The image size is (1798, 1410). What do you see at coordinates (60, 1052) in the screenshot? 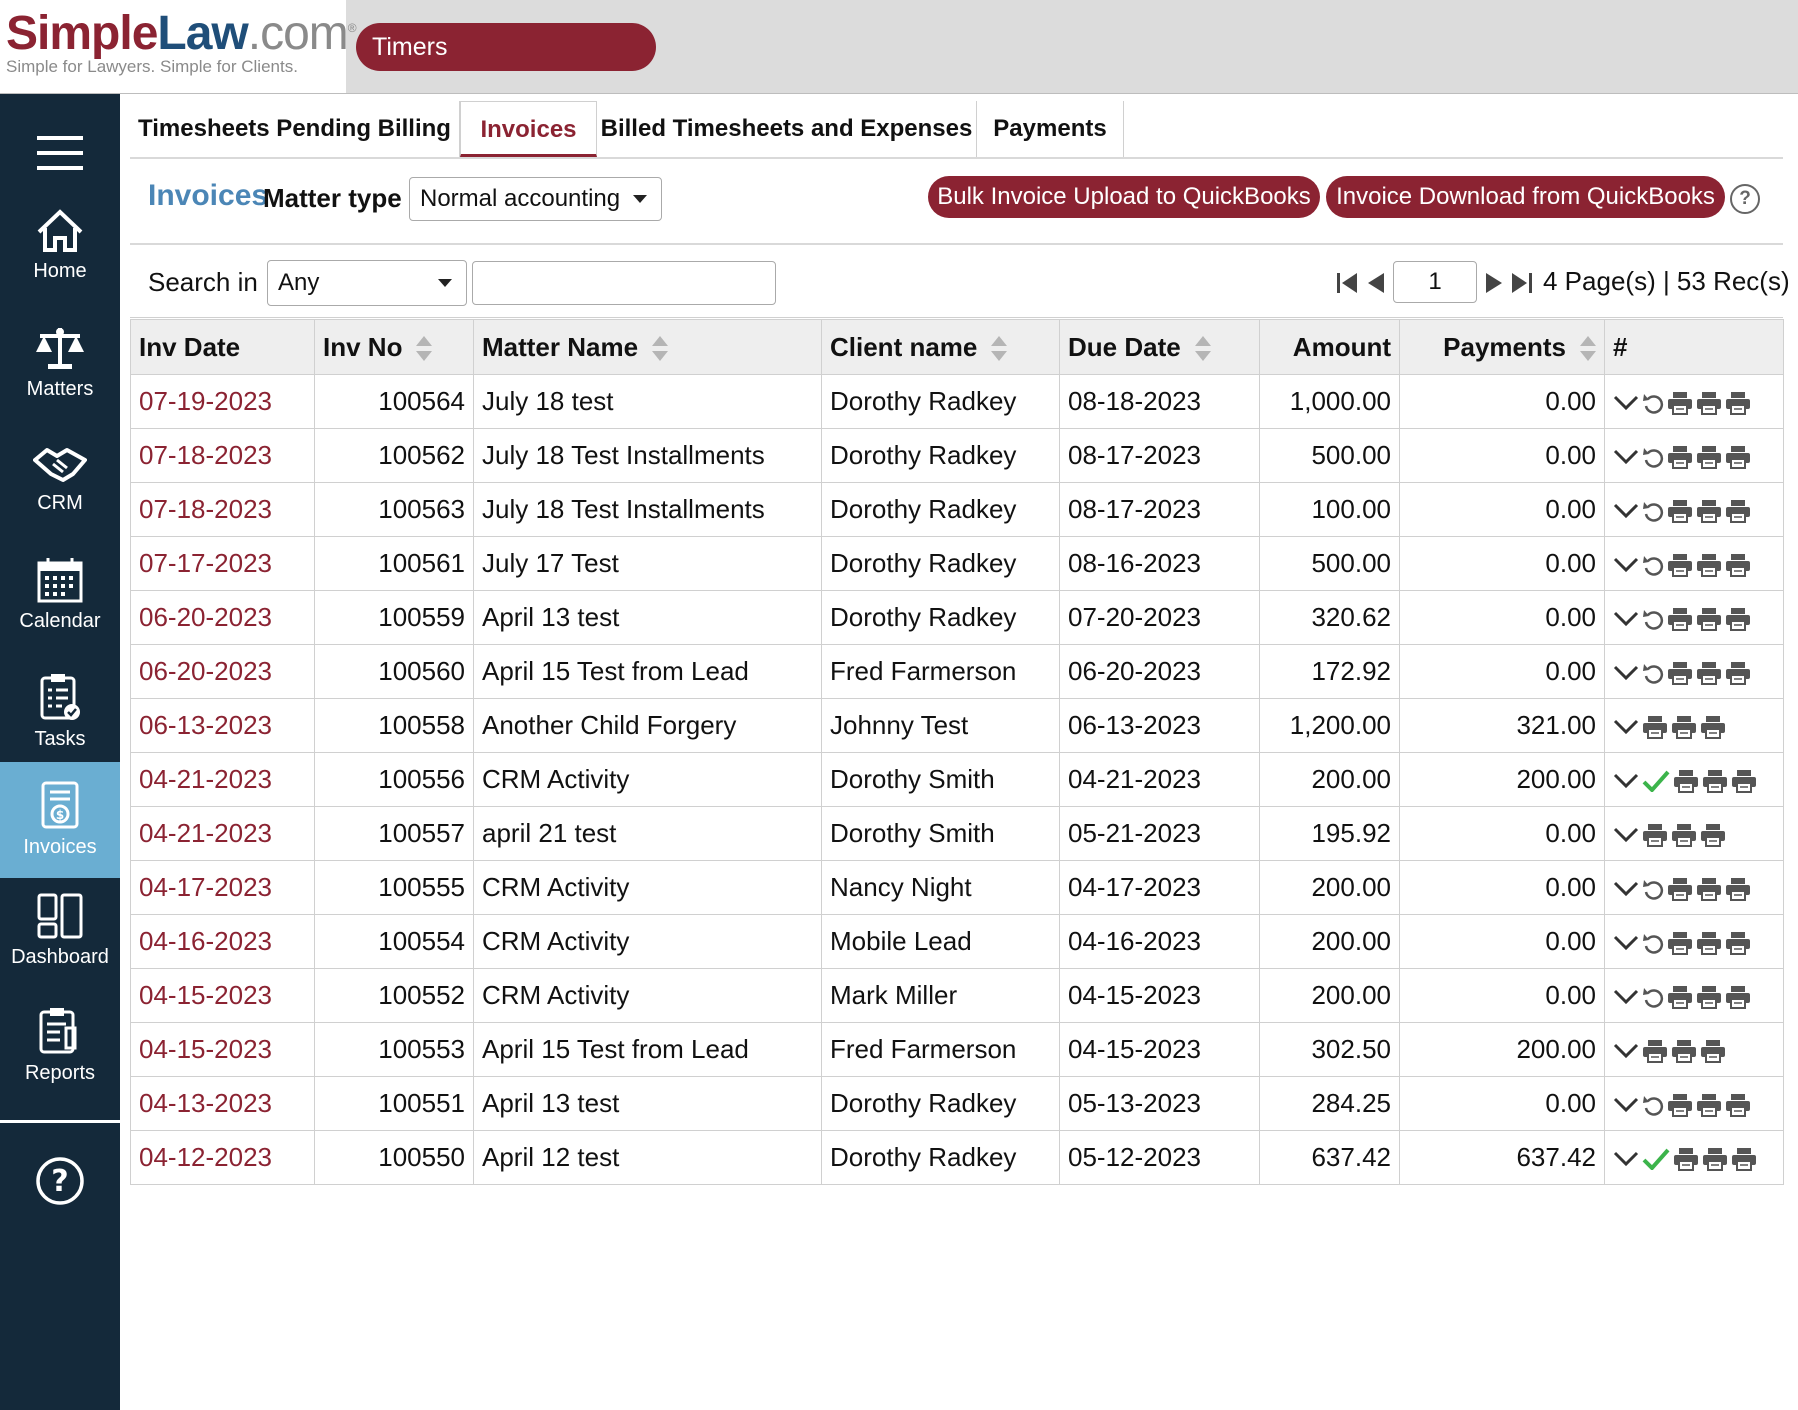
I see `sidebar-item-reports: Reports` at bounding box center [60, 1052].